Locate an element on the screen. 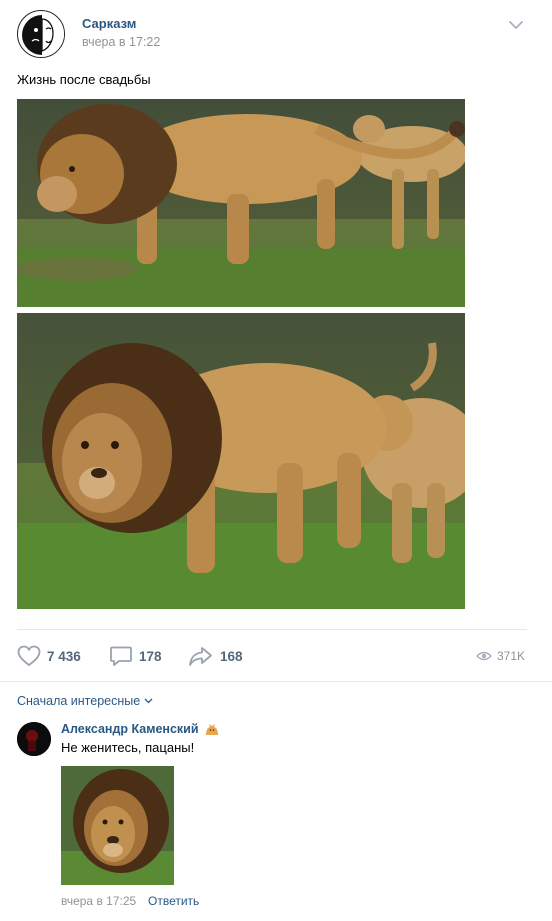  commenter-name-row: Александр Каменский is located at coordinates (140, 729).